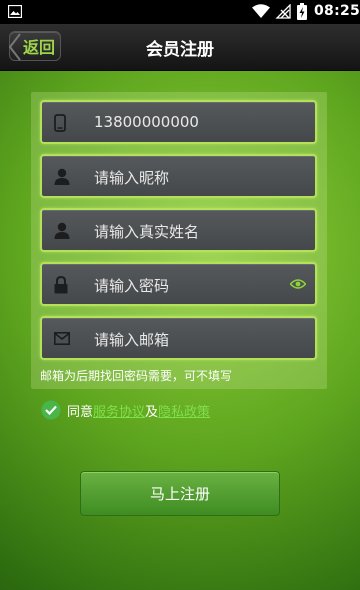 The image size is (360, 590). I want to click on password-placeholder: 请输入密码, so click(132, 286).